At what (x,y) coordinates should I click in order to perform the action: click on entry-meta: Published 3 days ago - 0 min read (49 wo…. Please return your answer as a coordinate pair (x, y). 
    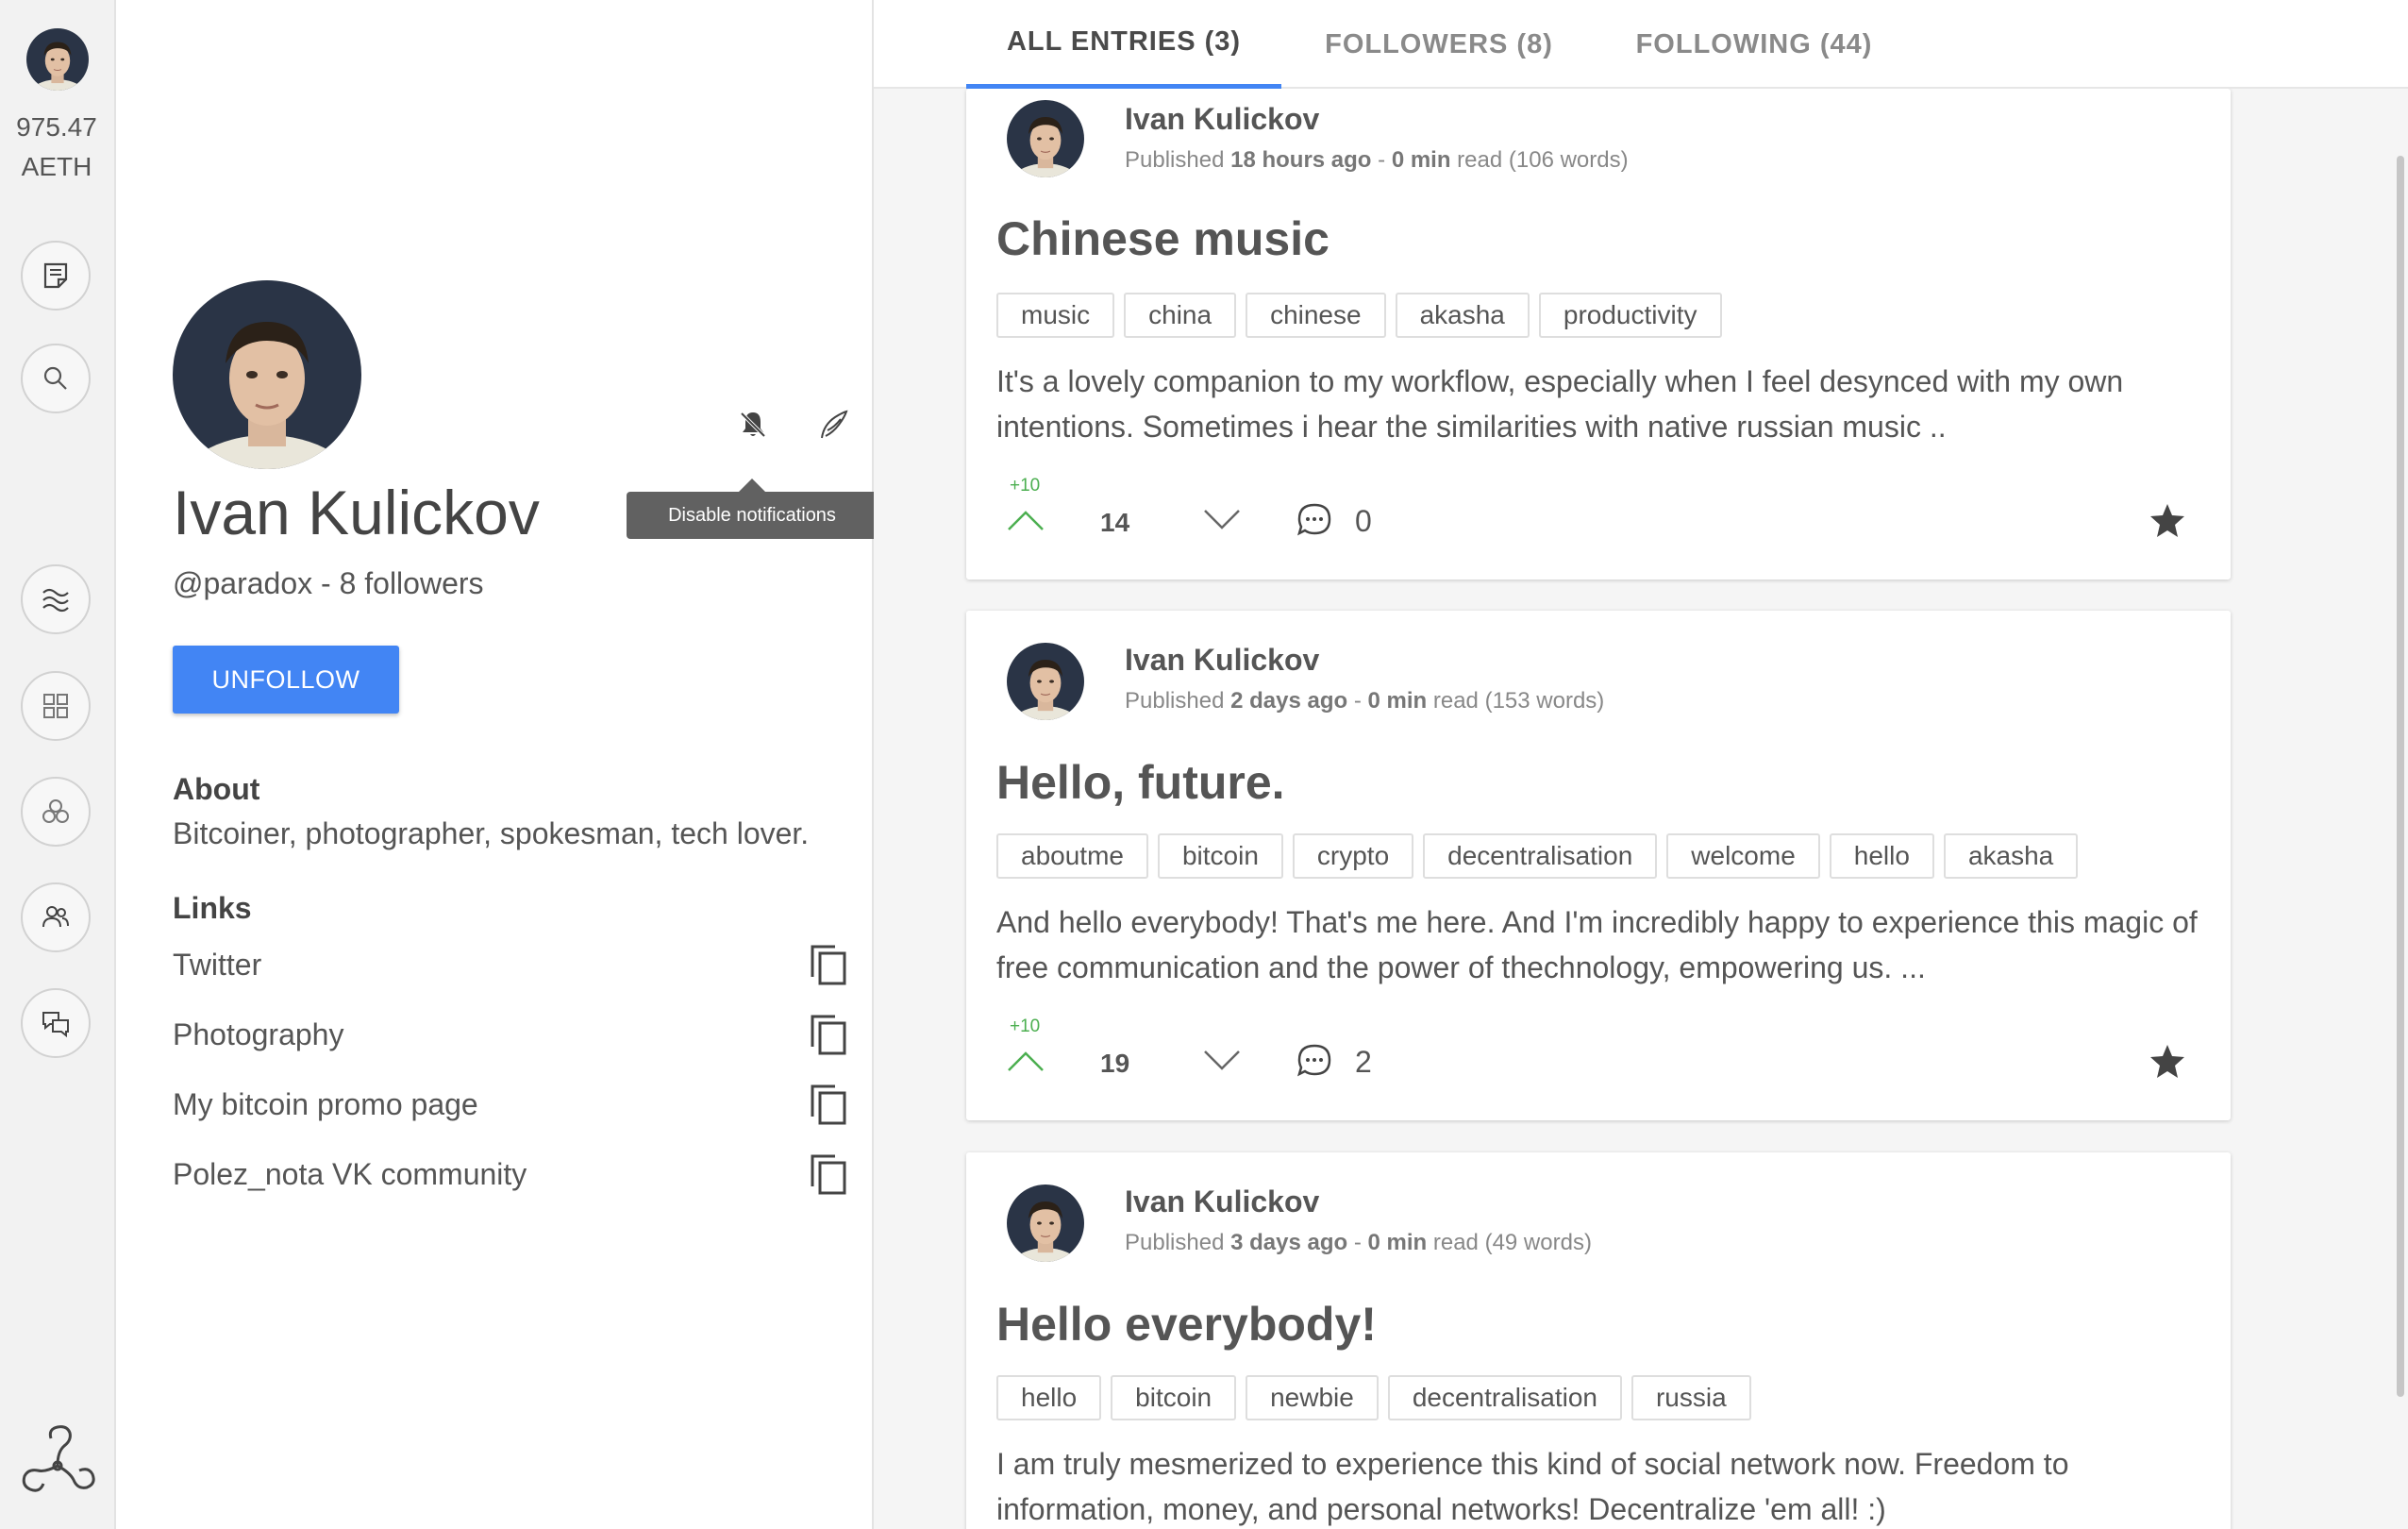
    Looking at the image, I should click on (1358, 1243).